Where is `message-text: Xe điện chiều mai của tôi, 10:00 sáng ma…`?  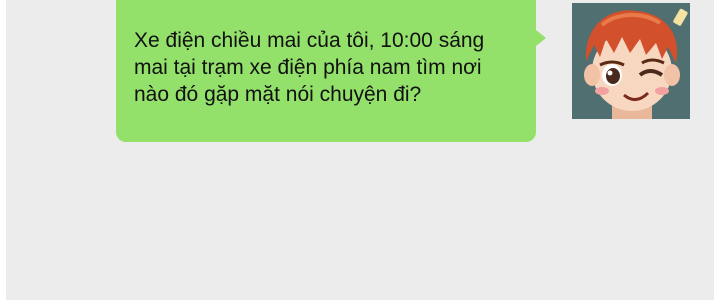
message-text: Xe điện chiều mai của tôi, 10:00 sáng ma… is located at coordinates (309, 67).